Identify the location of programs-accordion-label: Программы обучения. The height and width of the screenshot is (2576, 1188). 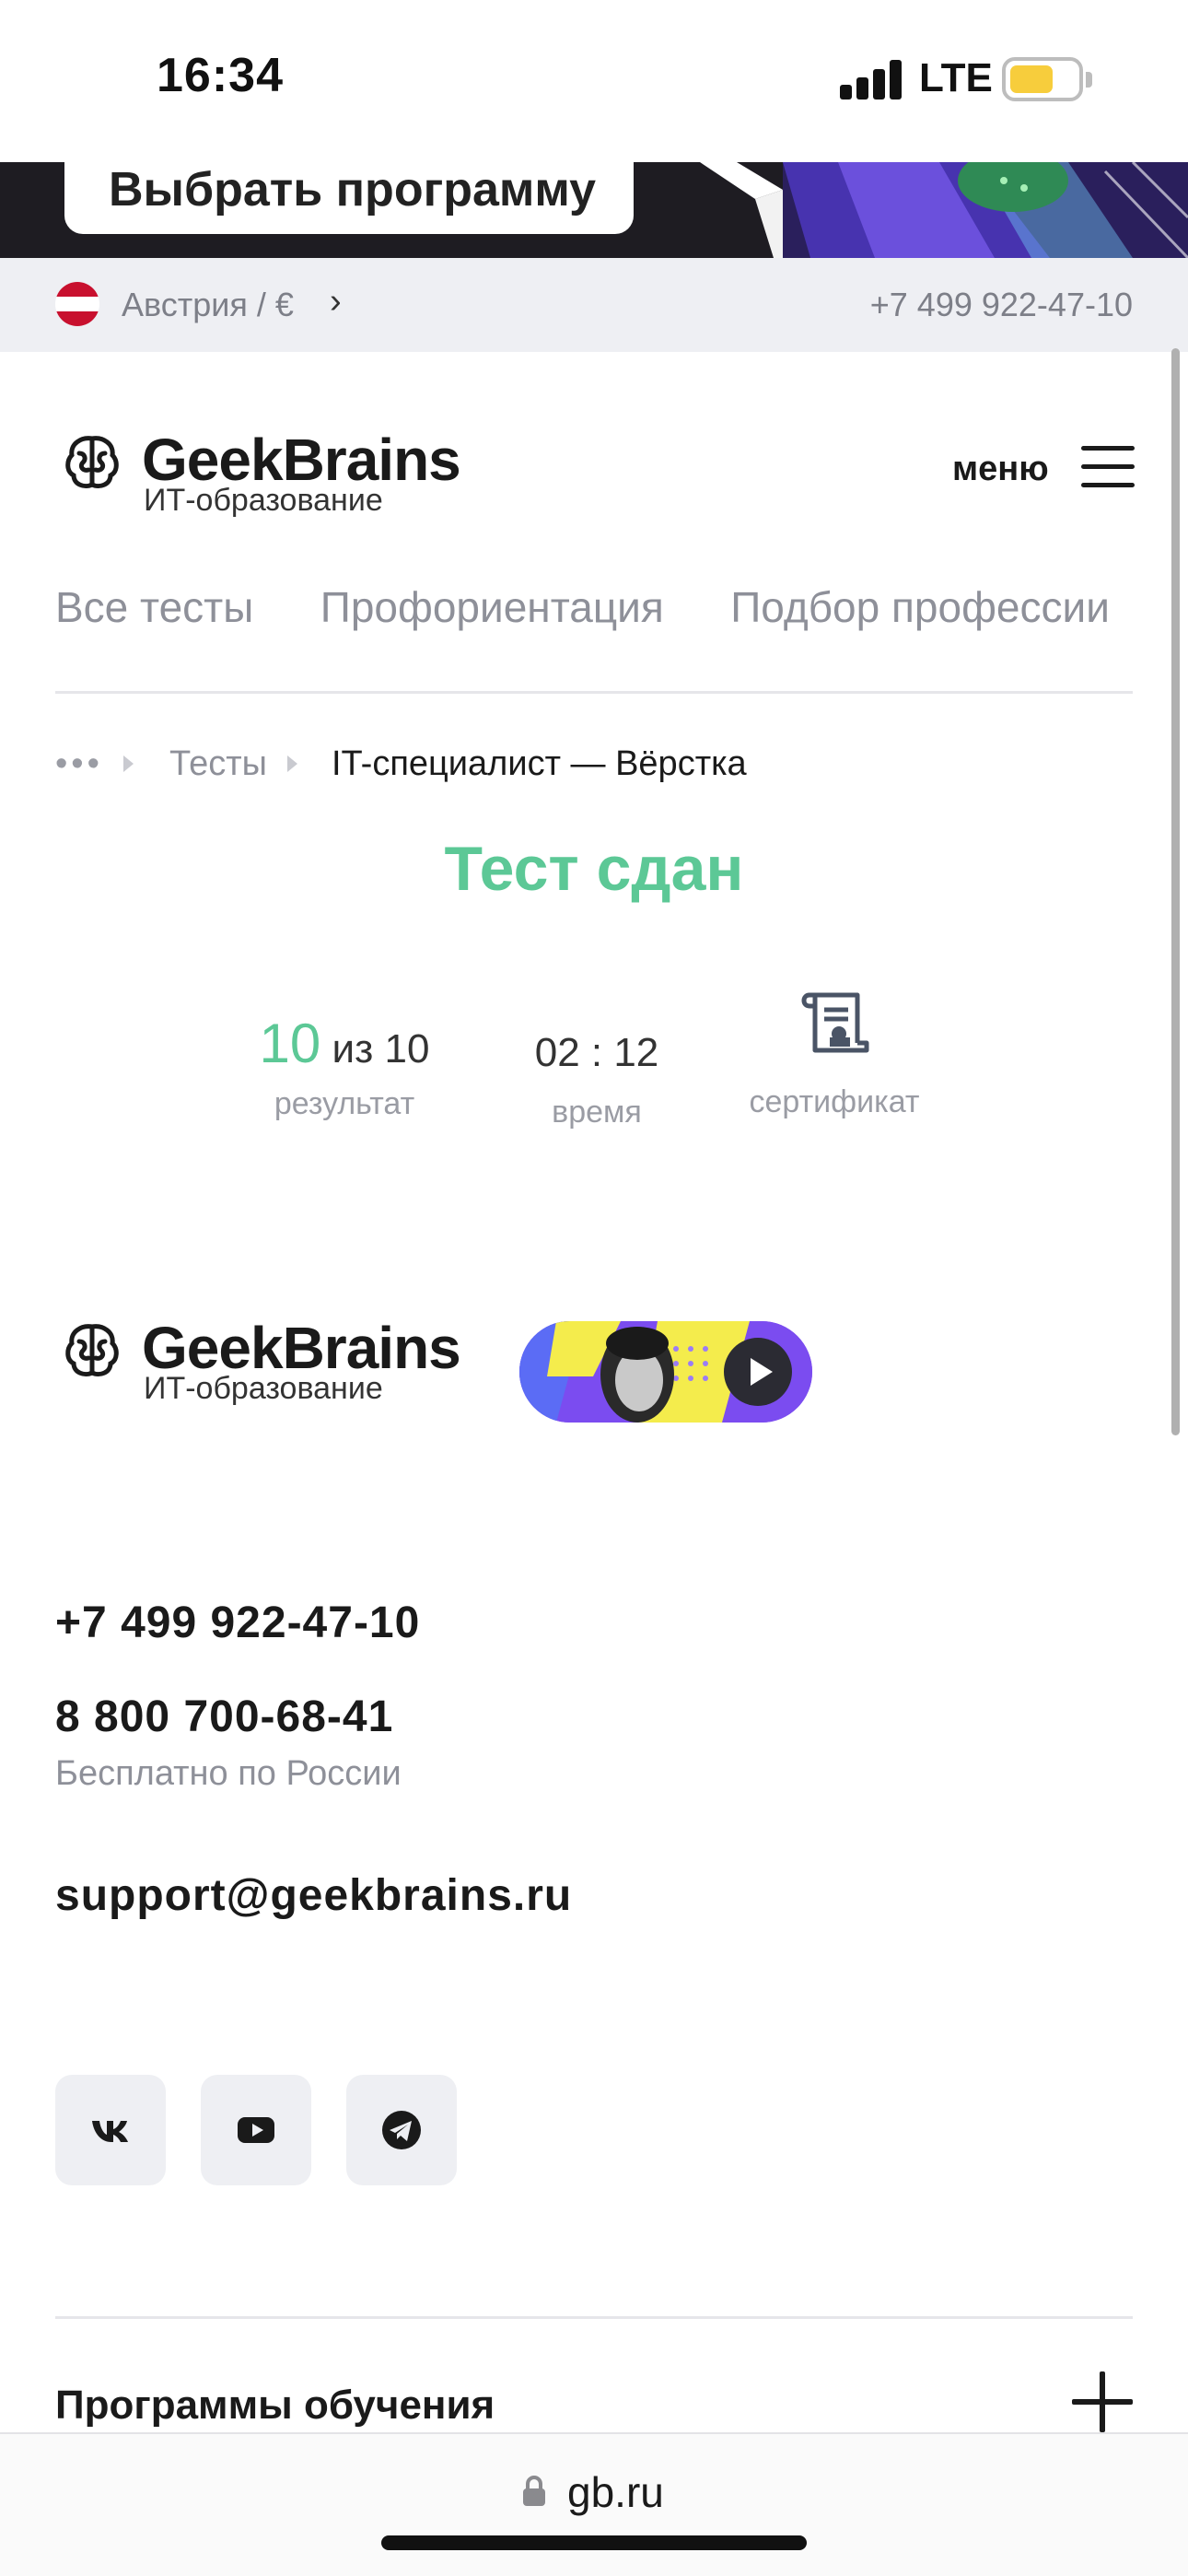
(275, 2406).